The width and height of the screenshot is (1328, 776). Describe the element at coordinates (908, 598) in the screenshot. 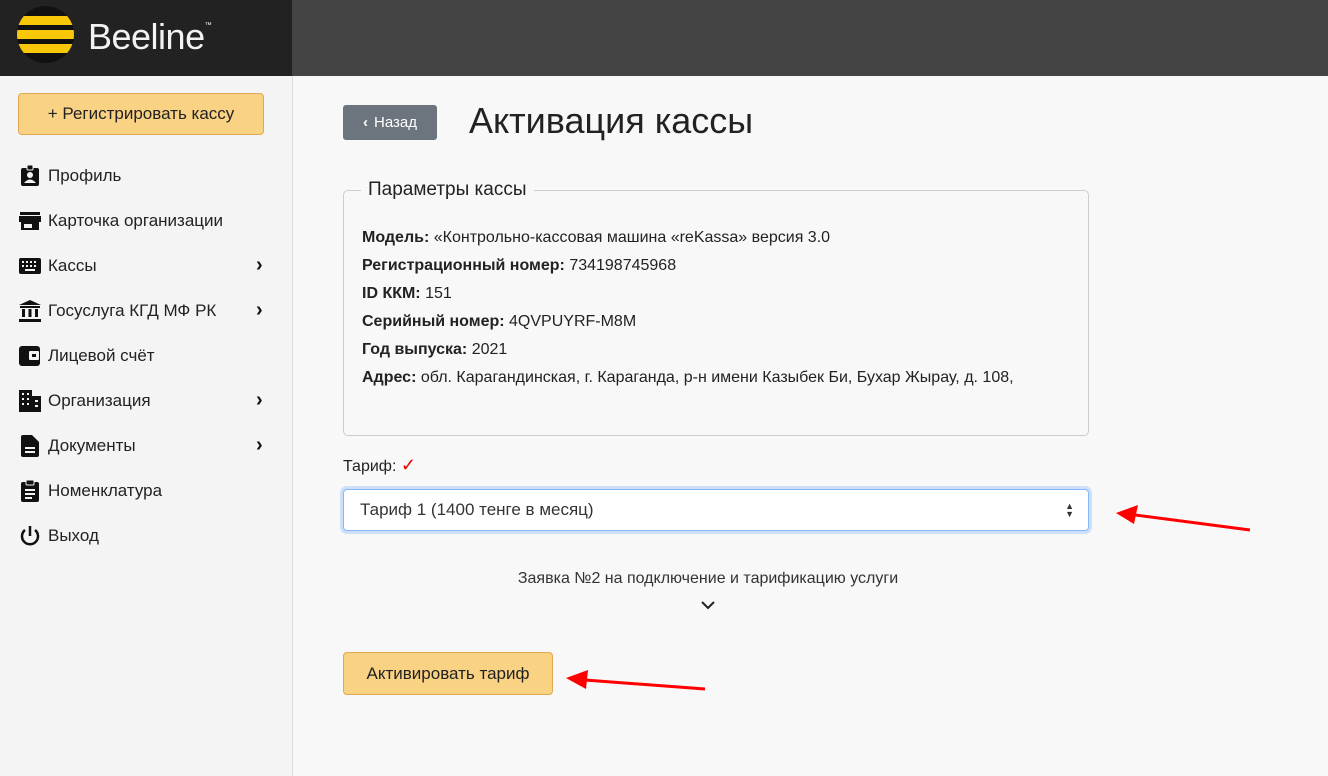

I see `annotation-arrows` at that location.